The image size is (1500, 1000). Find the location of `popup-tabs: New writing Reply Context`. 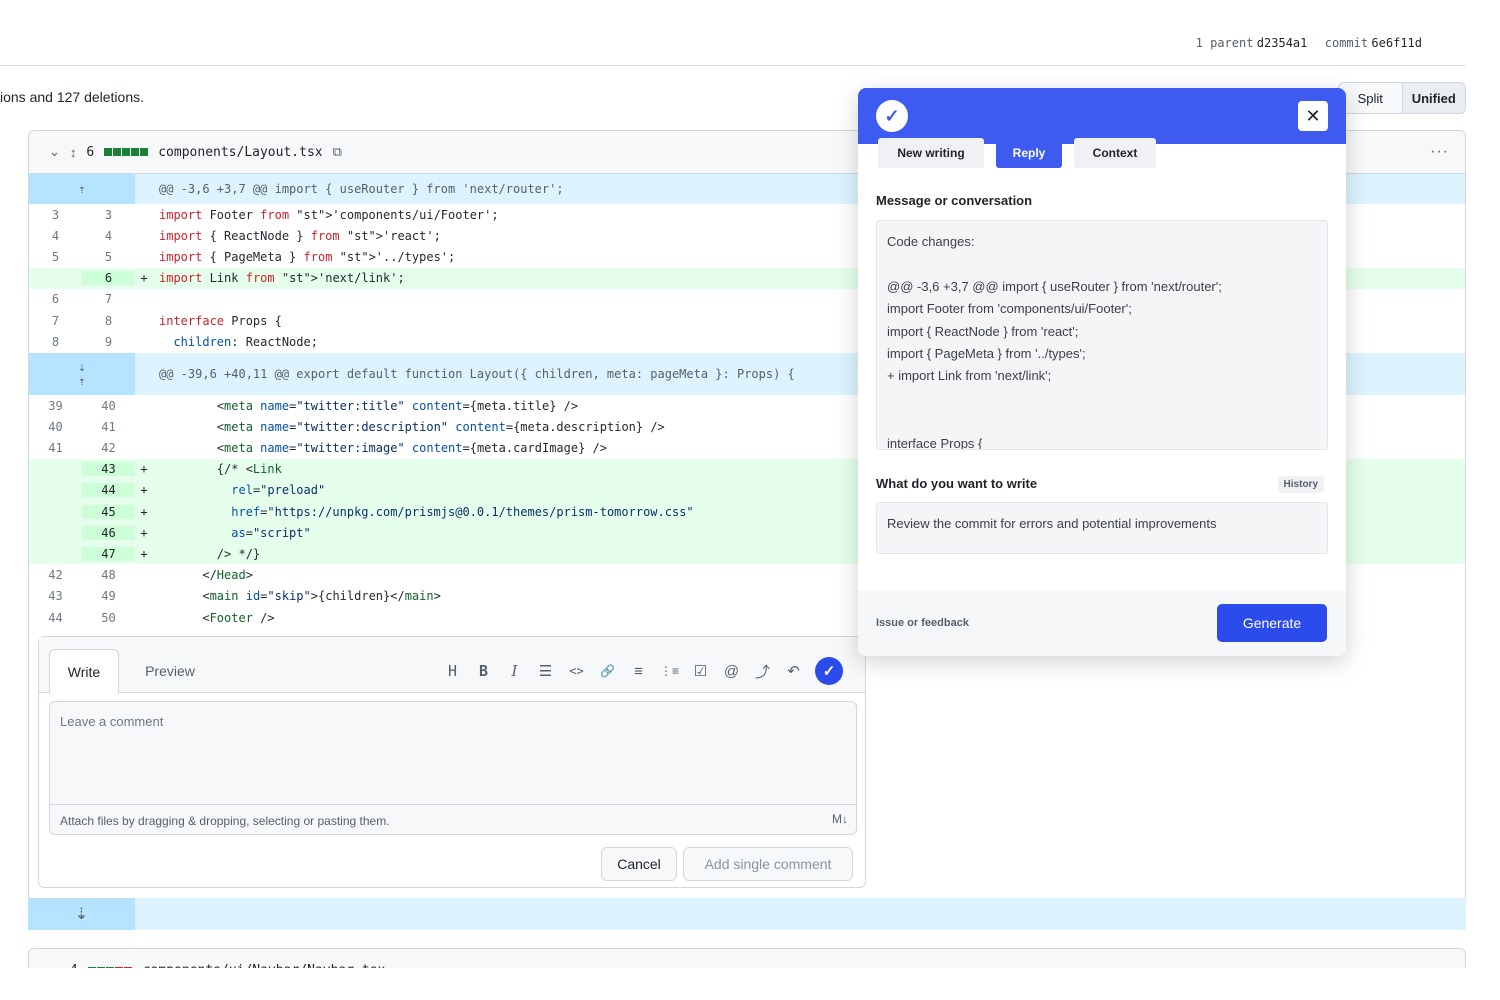

popup-tabs: New writing Reply Context is located at coordinates (1102, 154).